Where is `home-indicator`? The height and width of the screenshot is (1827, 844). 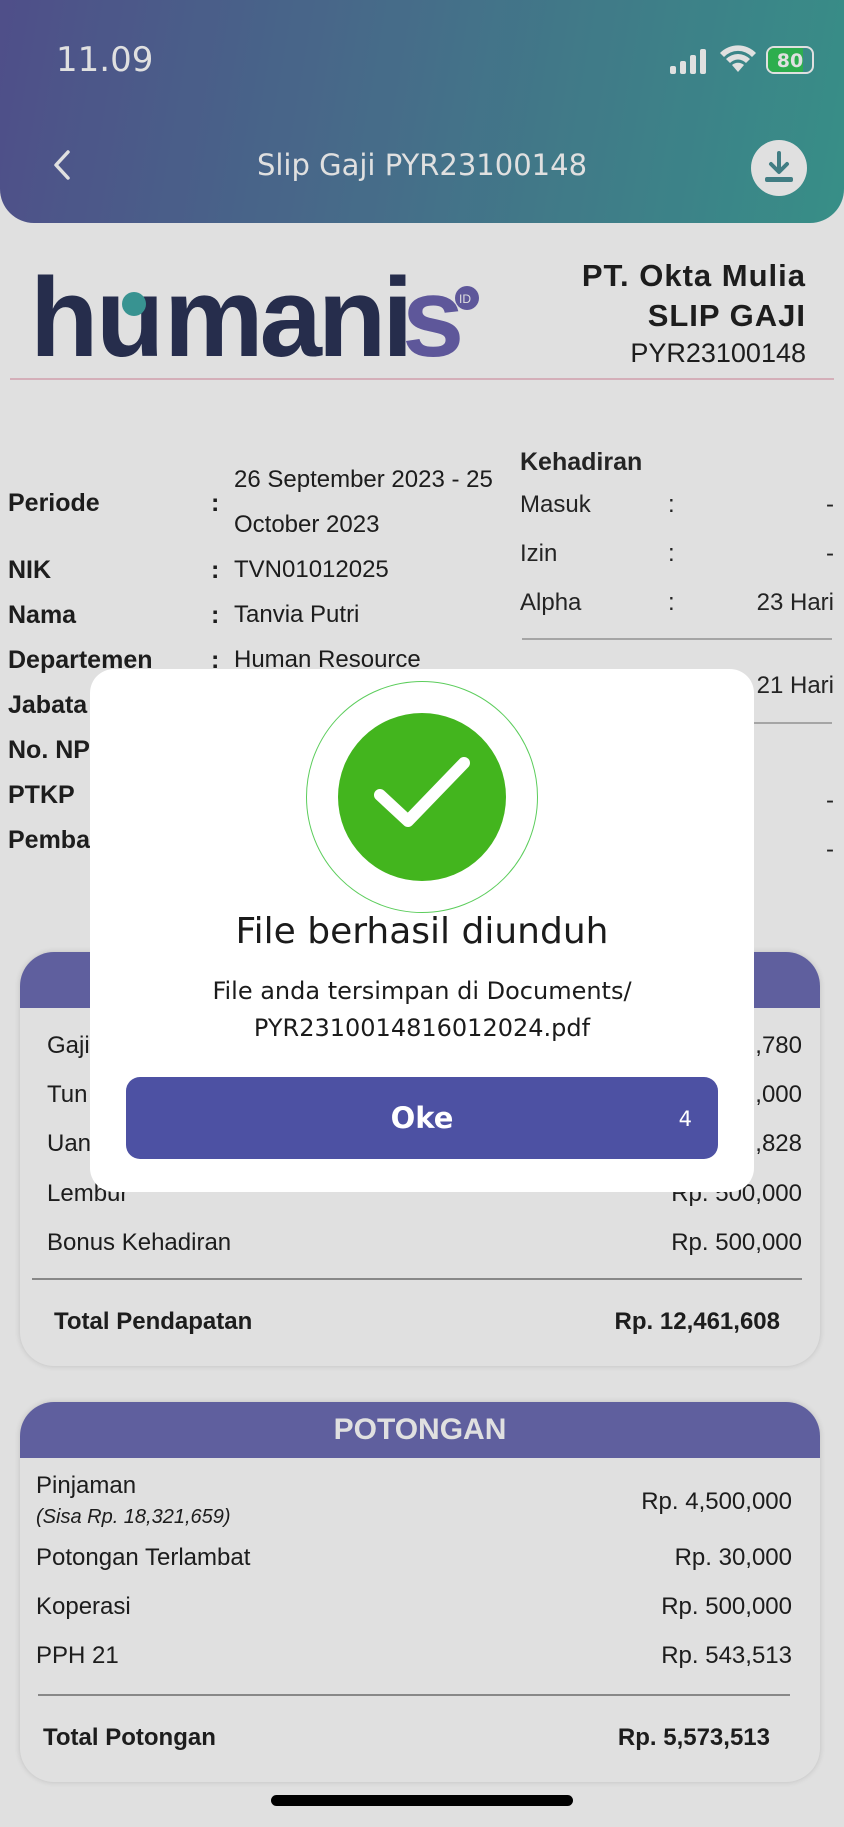 home-indicator is located at coordinates (422, 1800).